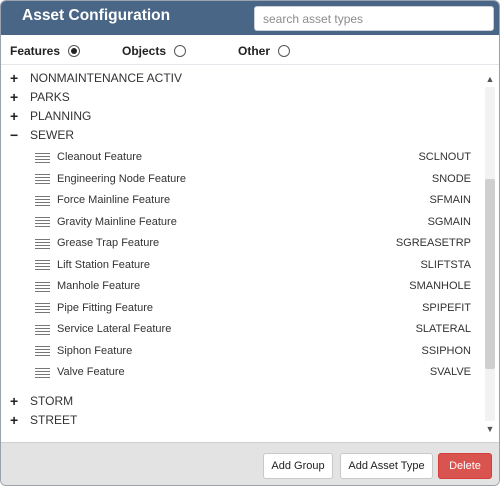  I want to click on group-label: STREET, so click(54, 420).